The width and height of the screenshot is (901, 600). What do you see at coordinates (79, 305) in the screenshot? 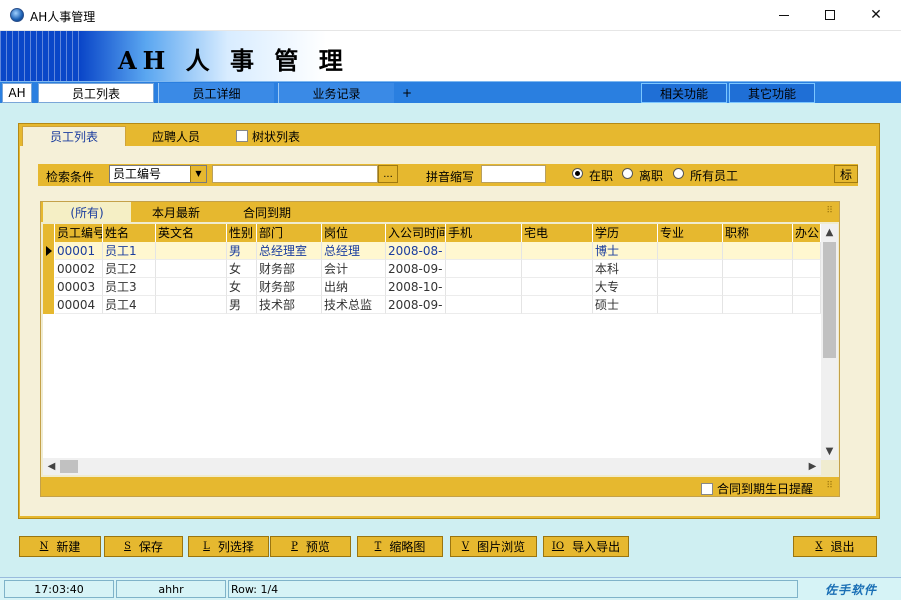
I see `cell-id: 00004` at bounding box center [79, 305].